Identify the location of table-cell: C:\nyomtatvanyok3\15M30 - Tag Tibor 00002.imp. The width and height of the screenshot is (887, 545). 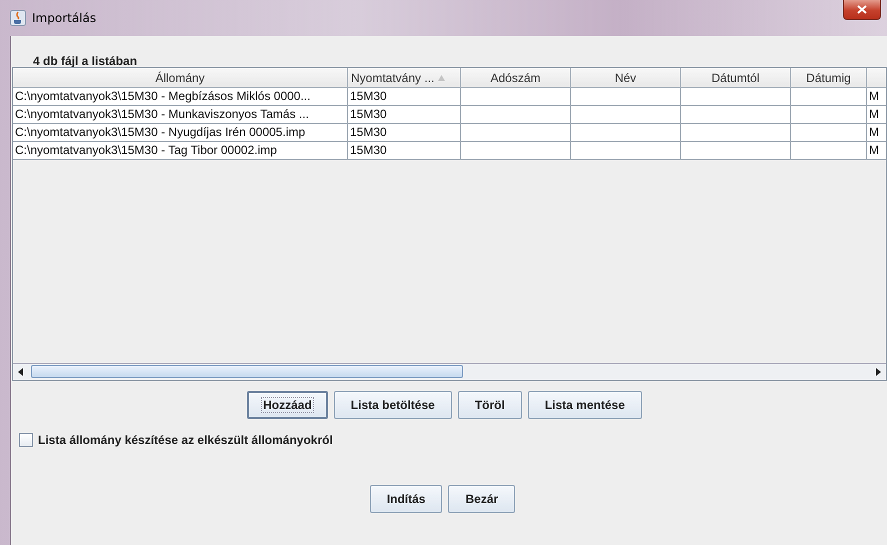
(180, 151).